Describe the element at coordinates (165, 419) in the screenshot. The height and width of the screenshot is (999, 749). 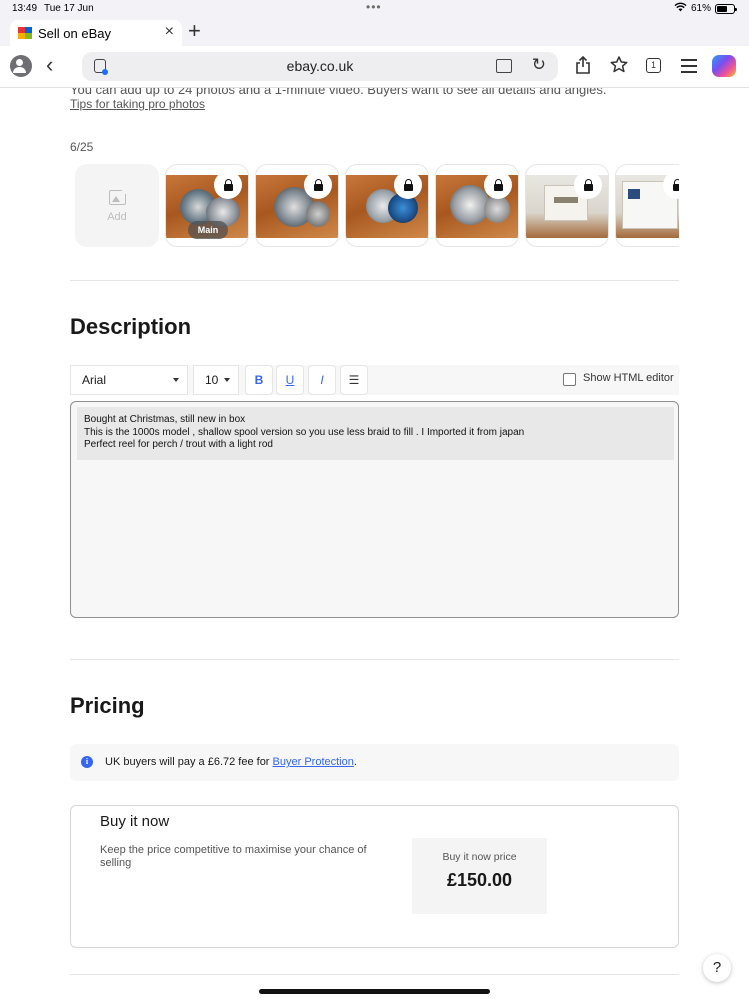
I see `description-line: Bought at Christmas, still new in box` at that location.